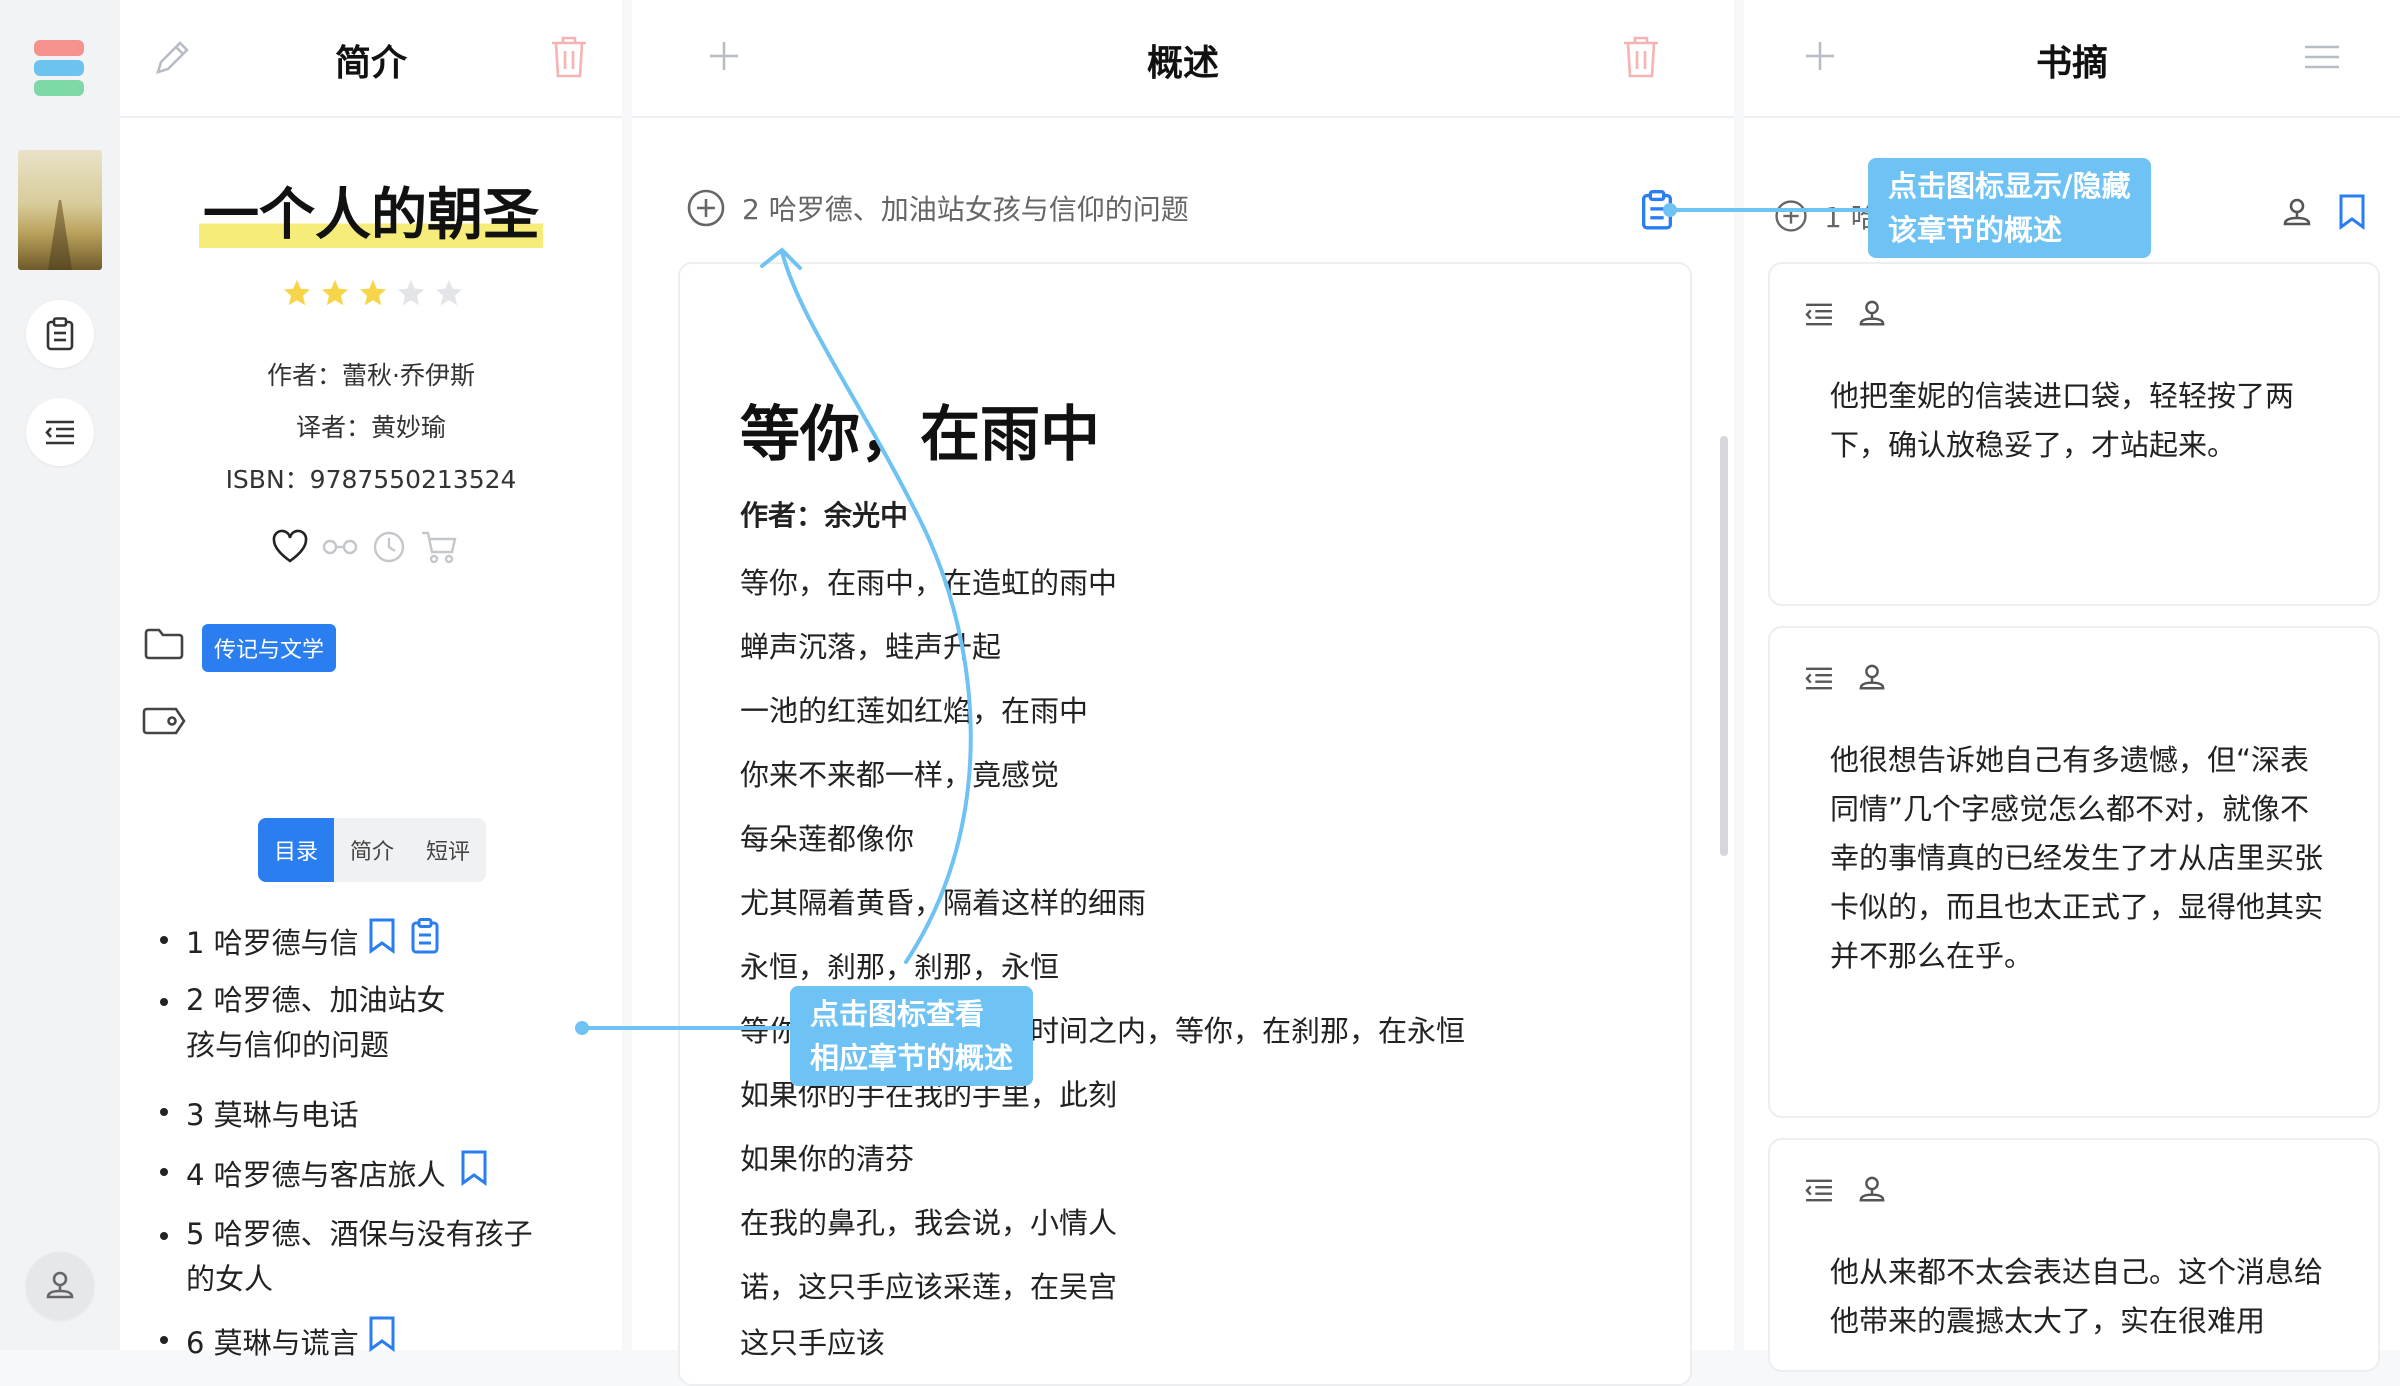 This screenshot has height=1386, width=2400. Describe the element at coordinates (259, 1113) in the screenshot. I see `toc-item-3: 3 莫琳与电话` at that location.